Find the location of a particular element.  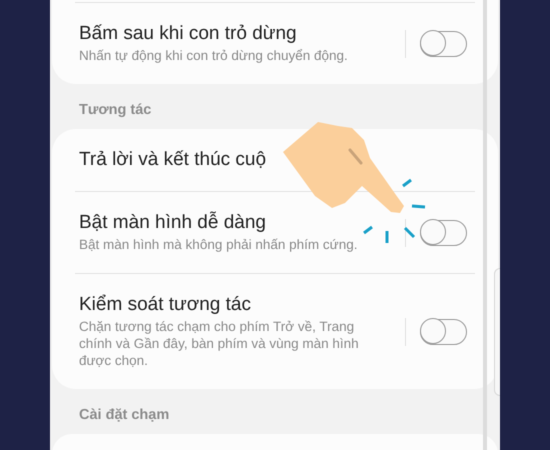

setting-description: Chặn tương tác chạm cho phím Trở về, Trang chính và Gần đây, bàn phím và vùng màn hình được chọn. is located at coordinates (219, 343).